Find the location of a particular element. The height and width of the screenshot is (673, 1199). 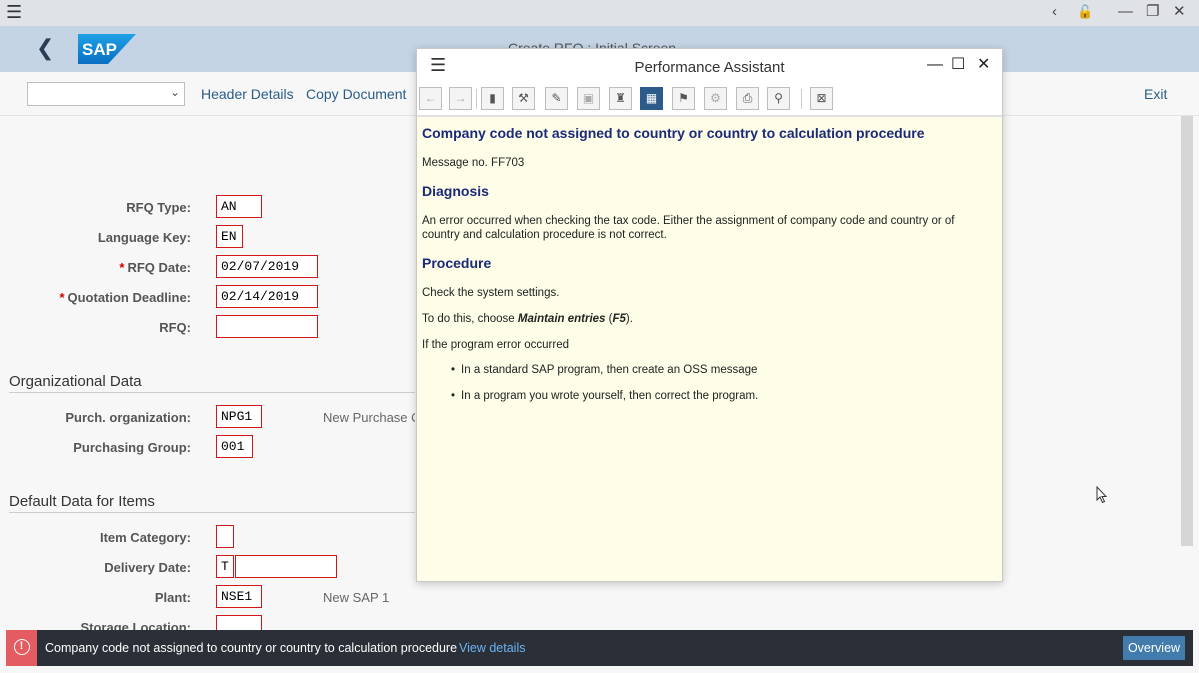

lock-icon: 🔓 is located at coordinates (1085, 12).